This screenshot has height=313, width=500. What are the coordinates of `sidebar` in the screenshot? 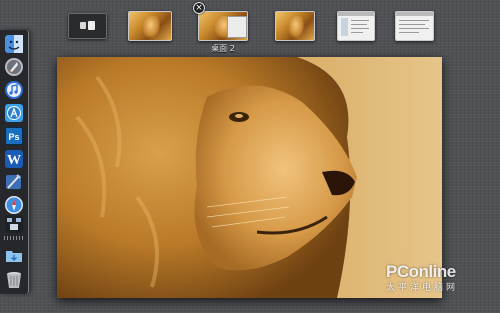 It's located at (344, 27).